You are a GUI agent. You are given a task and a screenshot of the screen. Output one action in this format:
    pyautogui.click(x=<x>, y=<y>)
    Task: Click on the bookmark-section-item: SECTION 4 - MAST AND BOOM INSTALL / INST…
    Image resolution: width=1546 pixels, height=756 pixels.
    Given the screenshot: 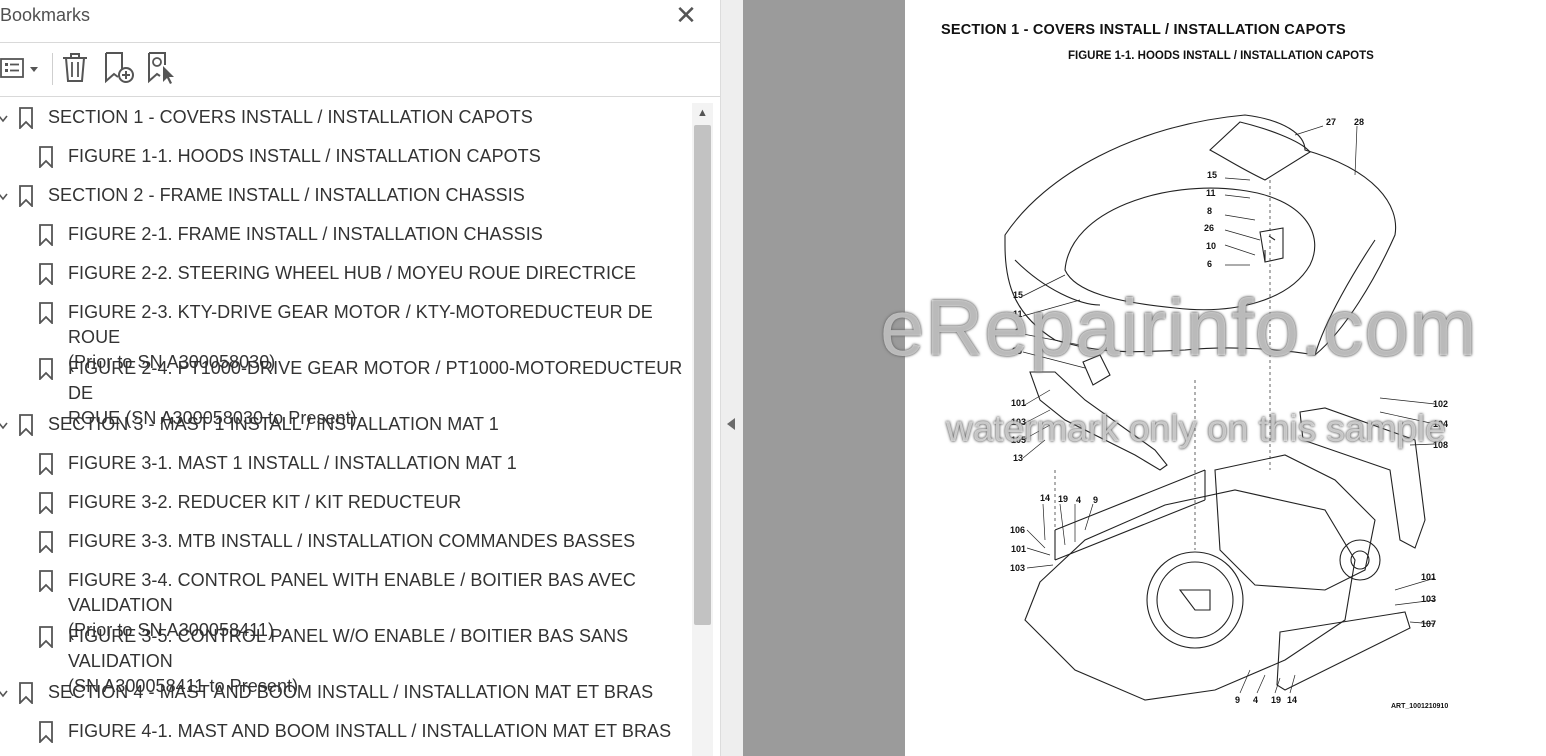 What is the action you would take?
    pyautogui.click(x=346, y=693)
    